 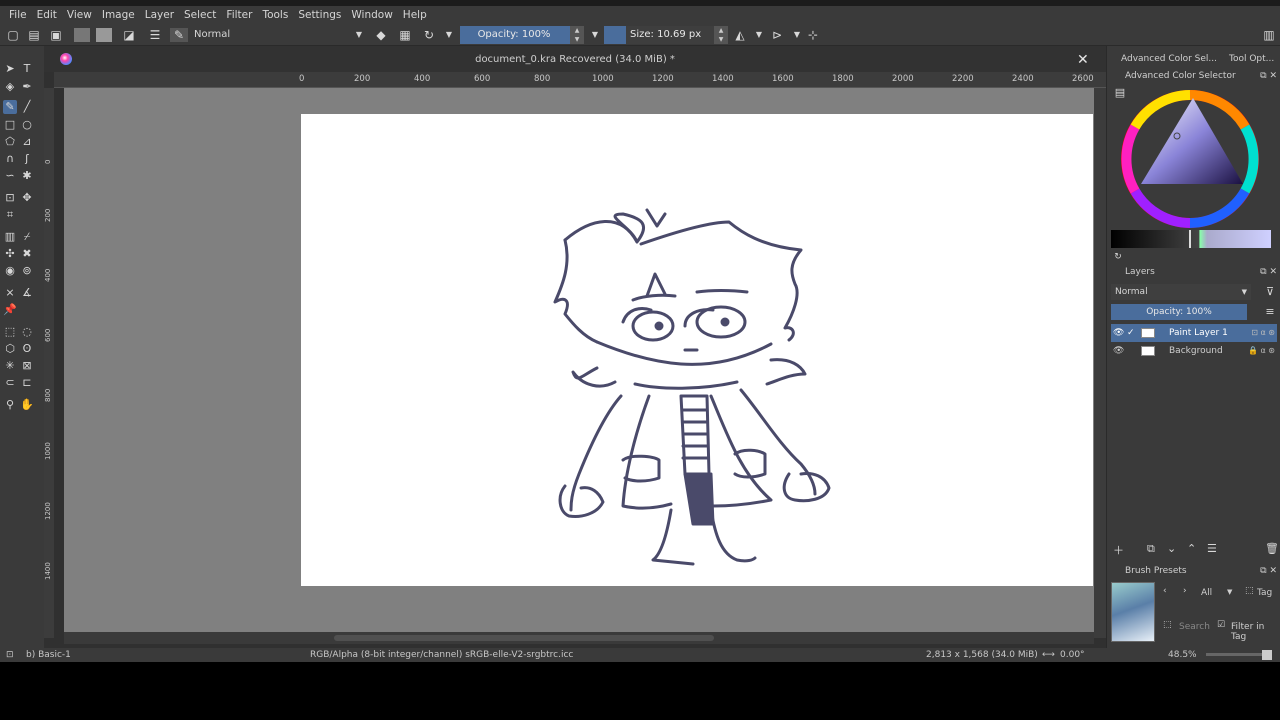 I want to click on zoom-slider, so click(x=1236, y=654).